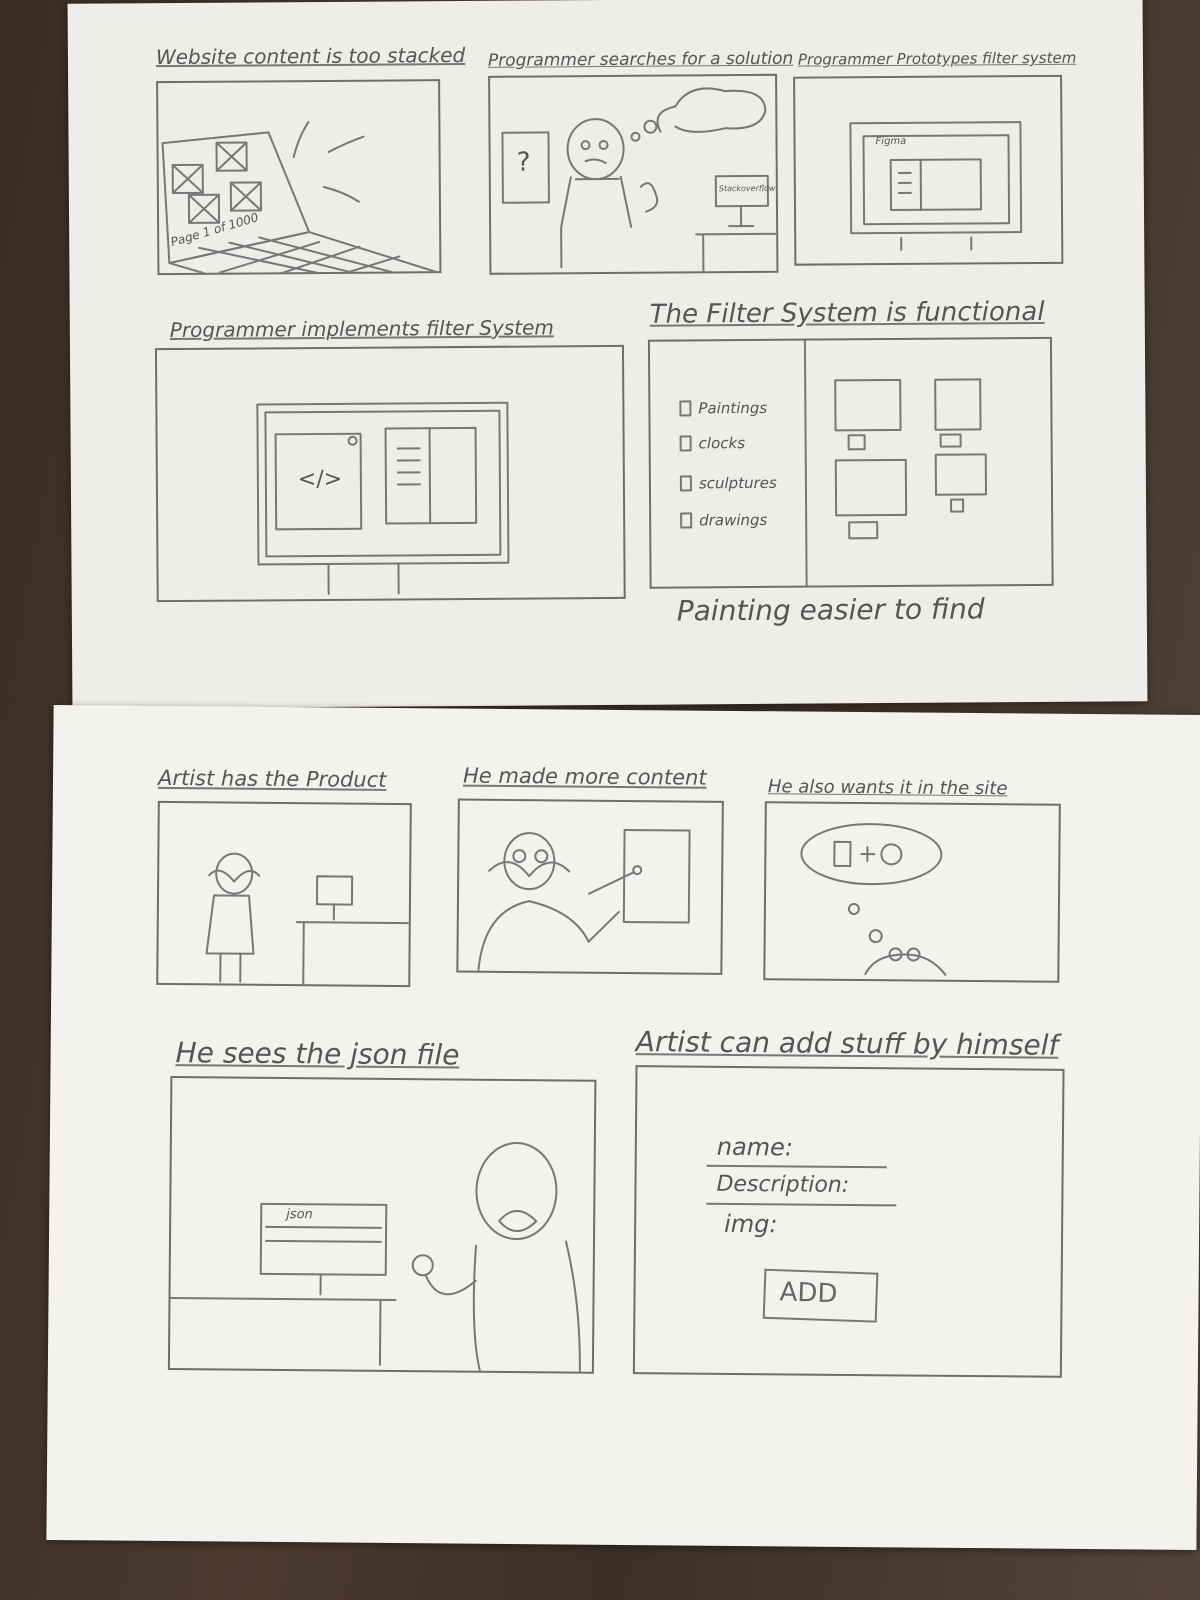  I want to click on panel-programmer-searches: ? Stackoverflow, so click(633, 174).